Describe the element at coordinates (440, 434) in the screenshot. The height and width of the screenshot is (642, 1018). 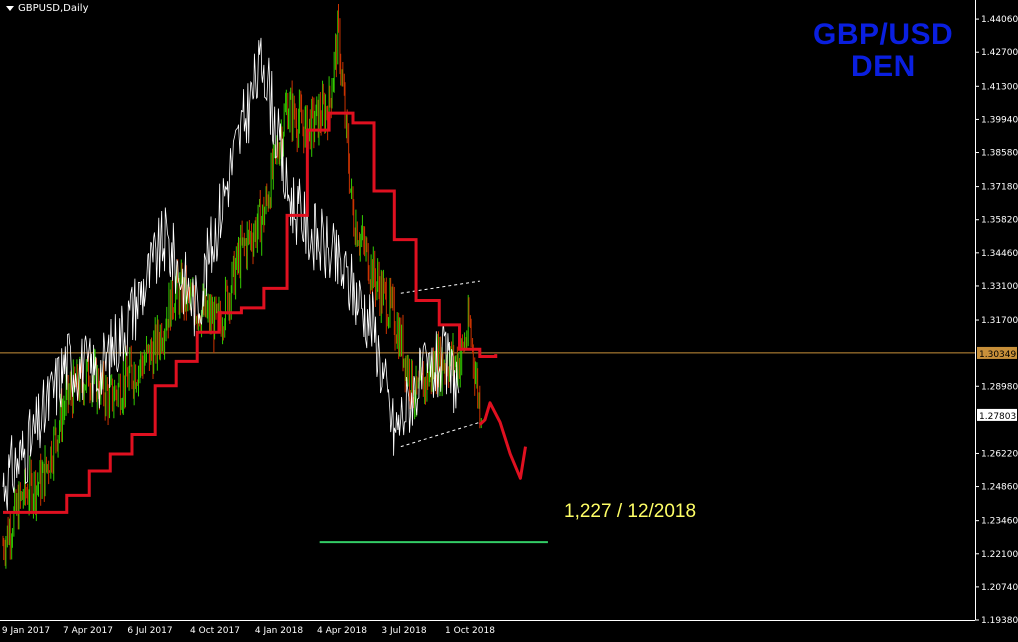
I see `channel-lower-line` at that location.